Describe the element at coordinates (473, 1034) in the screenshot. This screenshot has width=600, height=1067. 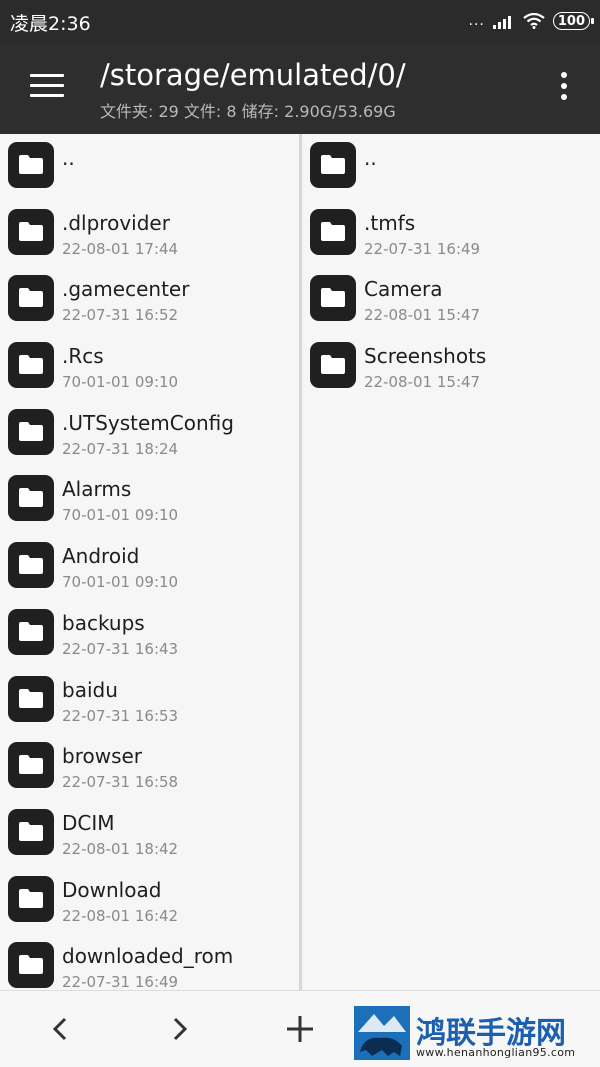
I see `watermark: 鸿联手游网 www.henanhonglian95.com` at that location.